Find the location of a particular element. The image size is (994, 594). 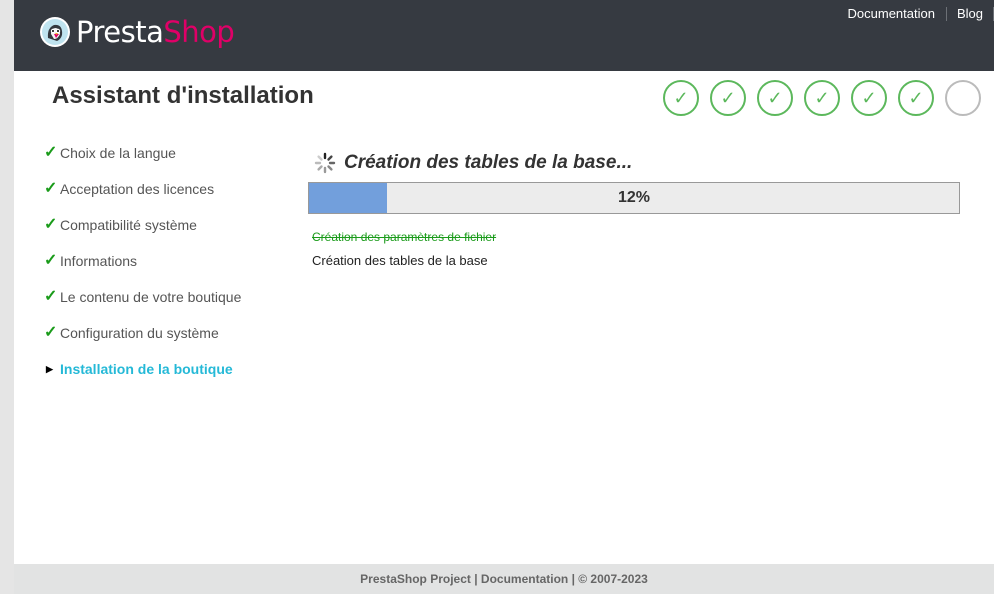

puffin-logo-icon is located at coordinates (55, 32).